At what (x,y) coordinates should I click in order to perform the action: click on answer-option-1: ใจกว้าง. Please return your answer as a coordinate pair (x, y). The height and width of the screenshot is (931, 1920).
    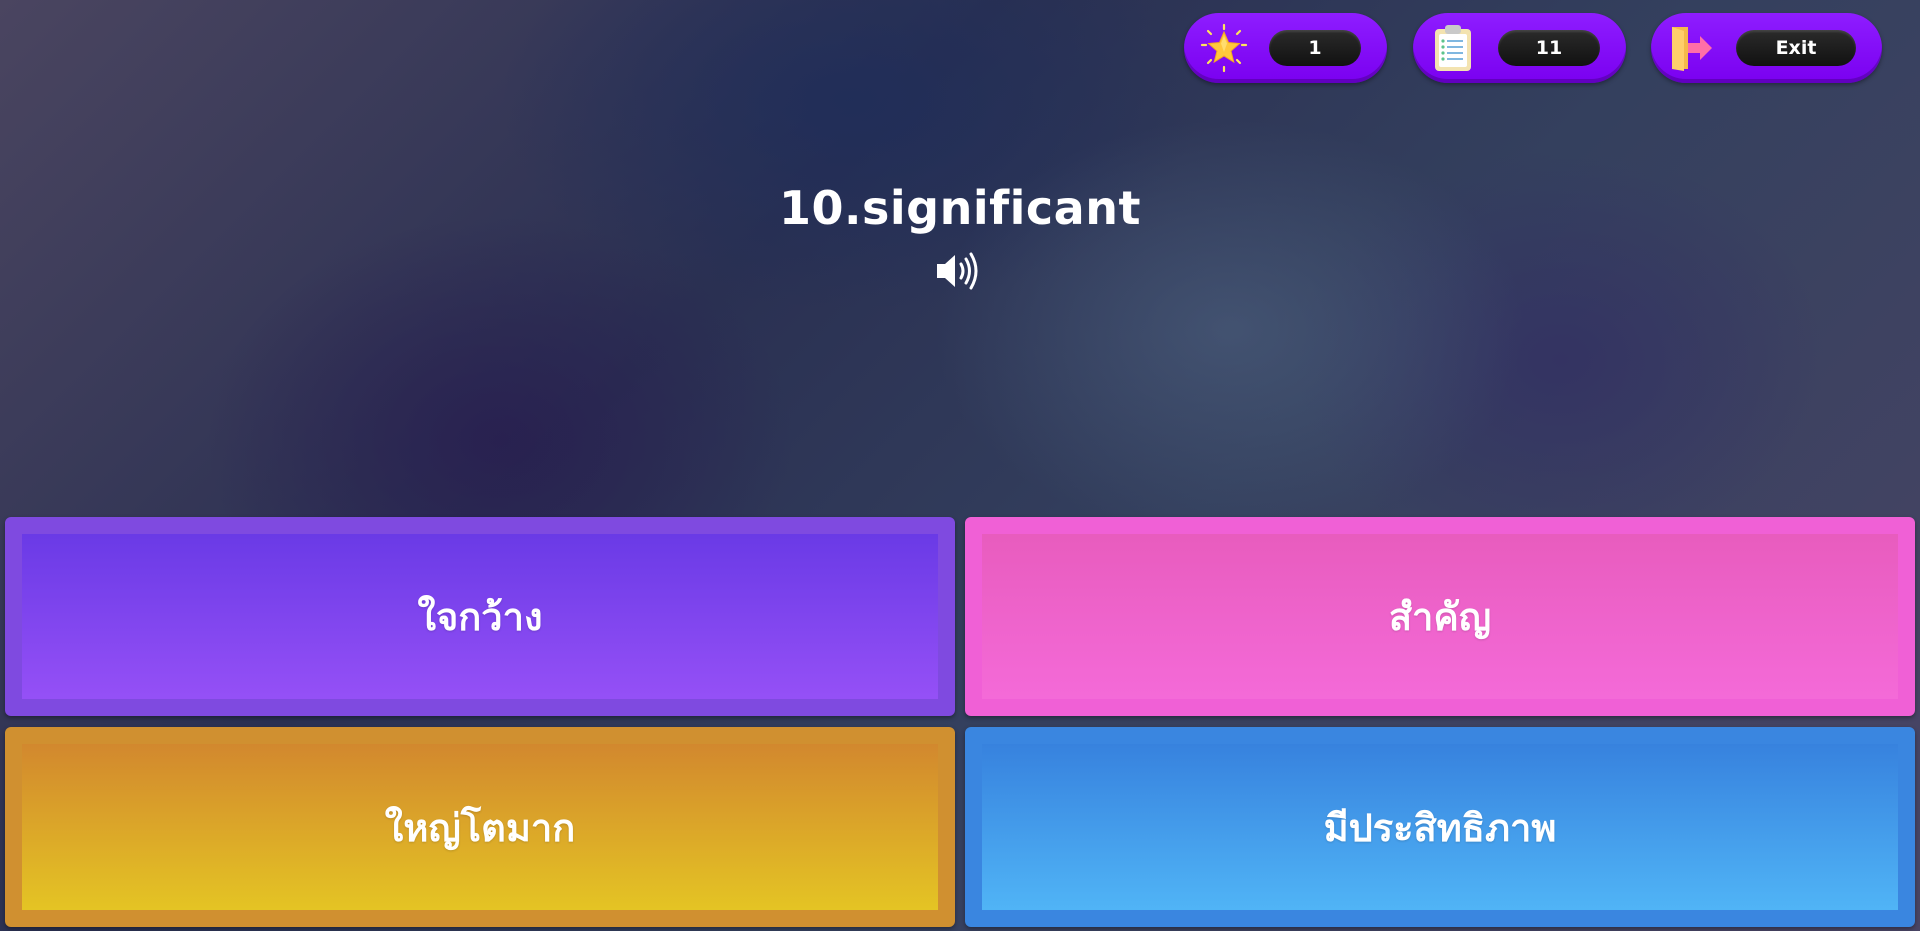
    Looking at the image, I should click on (480, 616).